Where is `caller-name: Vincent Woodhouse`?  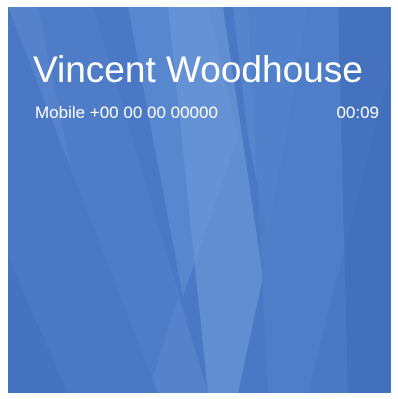
caller-name: Vincent Woodhouse is located at coordinates (198, 69).